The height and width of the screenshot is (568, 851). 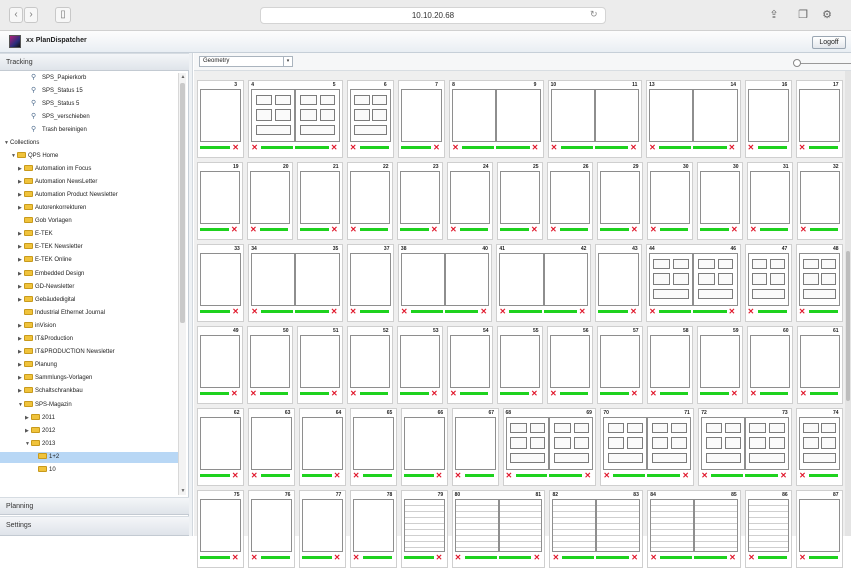 What do you see at coordinates (43, 77) in the screenshot?
I see `tree-item: ⚲ SPS_Papierkorb` at bounding box center [43, 77].